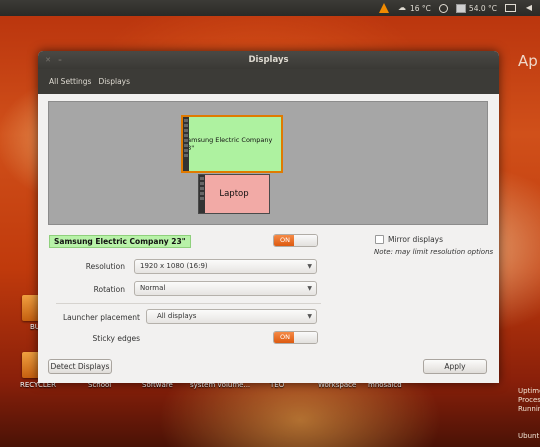  What do you see at coordinates (228, 144) in the screenshot?
I see `monitor-samsung-label: Samsung Electric Company 23"` at bounding box center [228, 144].